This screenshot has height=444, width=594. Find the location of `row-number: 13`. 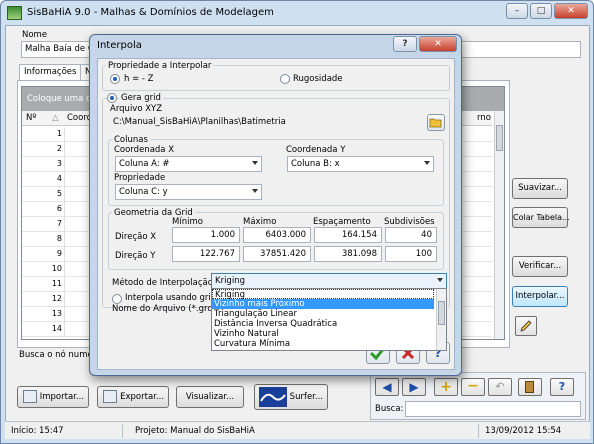

row-number: 13 is located at coordinates (56, 313).